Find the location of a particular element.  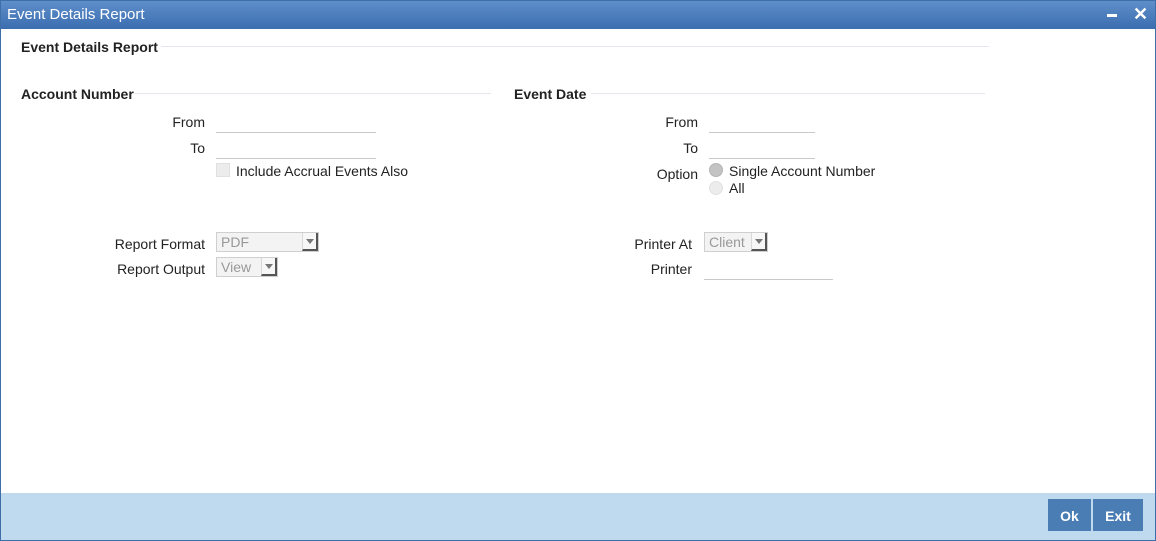

report-format-label: Report Format is located at coordinates (159, 244).